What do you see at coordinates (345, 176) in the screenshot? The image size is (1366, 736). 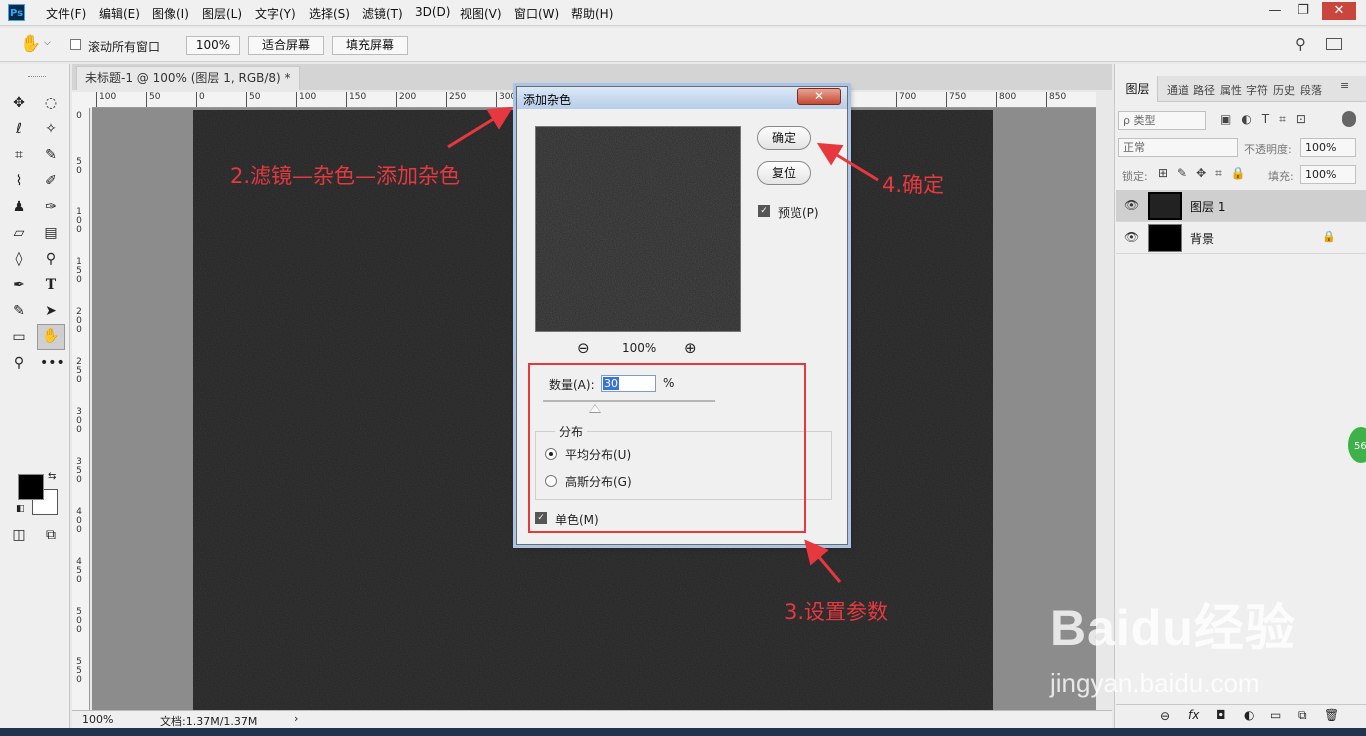 I see `annotation-step2: 2.滤镜—杂色—添加杂色` at bounding box center [345, 176].